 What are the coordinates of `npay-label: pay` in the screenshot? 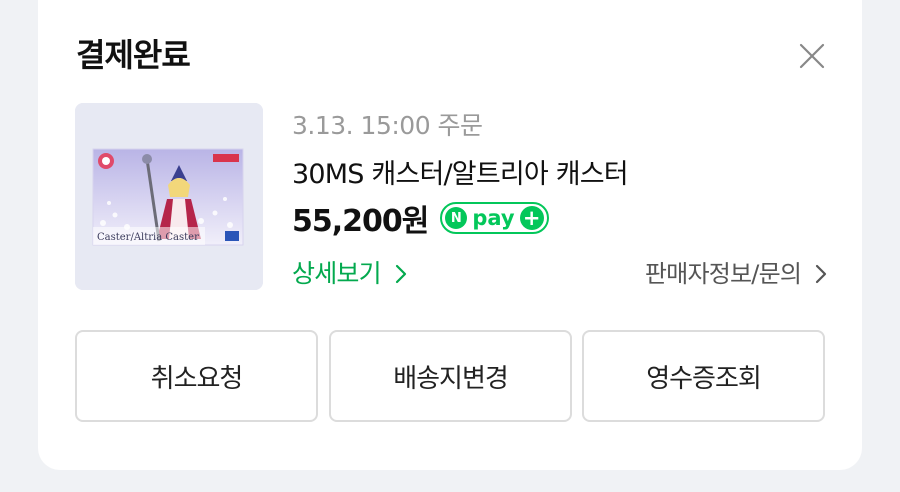 It's located at (493, 218).